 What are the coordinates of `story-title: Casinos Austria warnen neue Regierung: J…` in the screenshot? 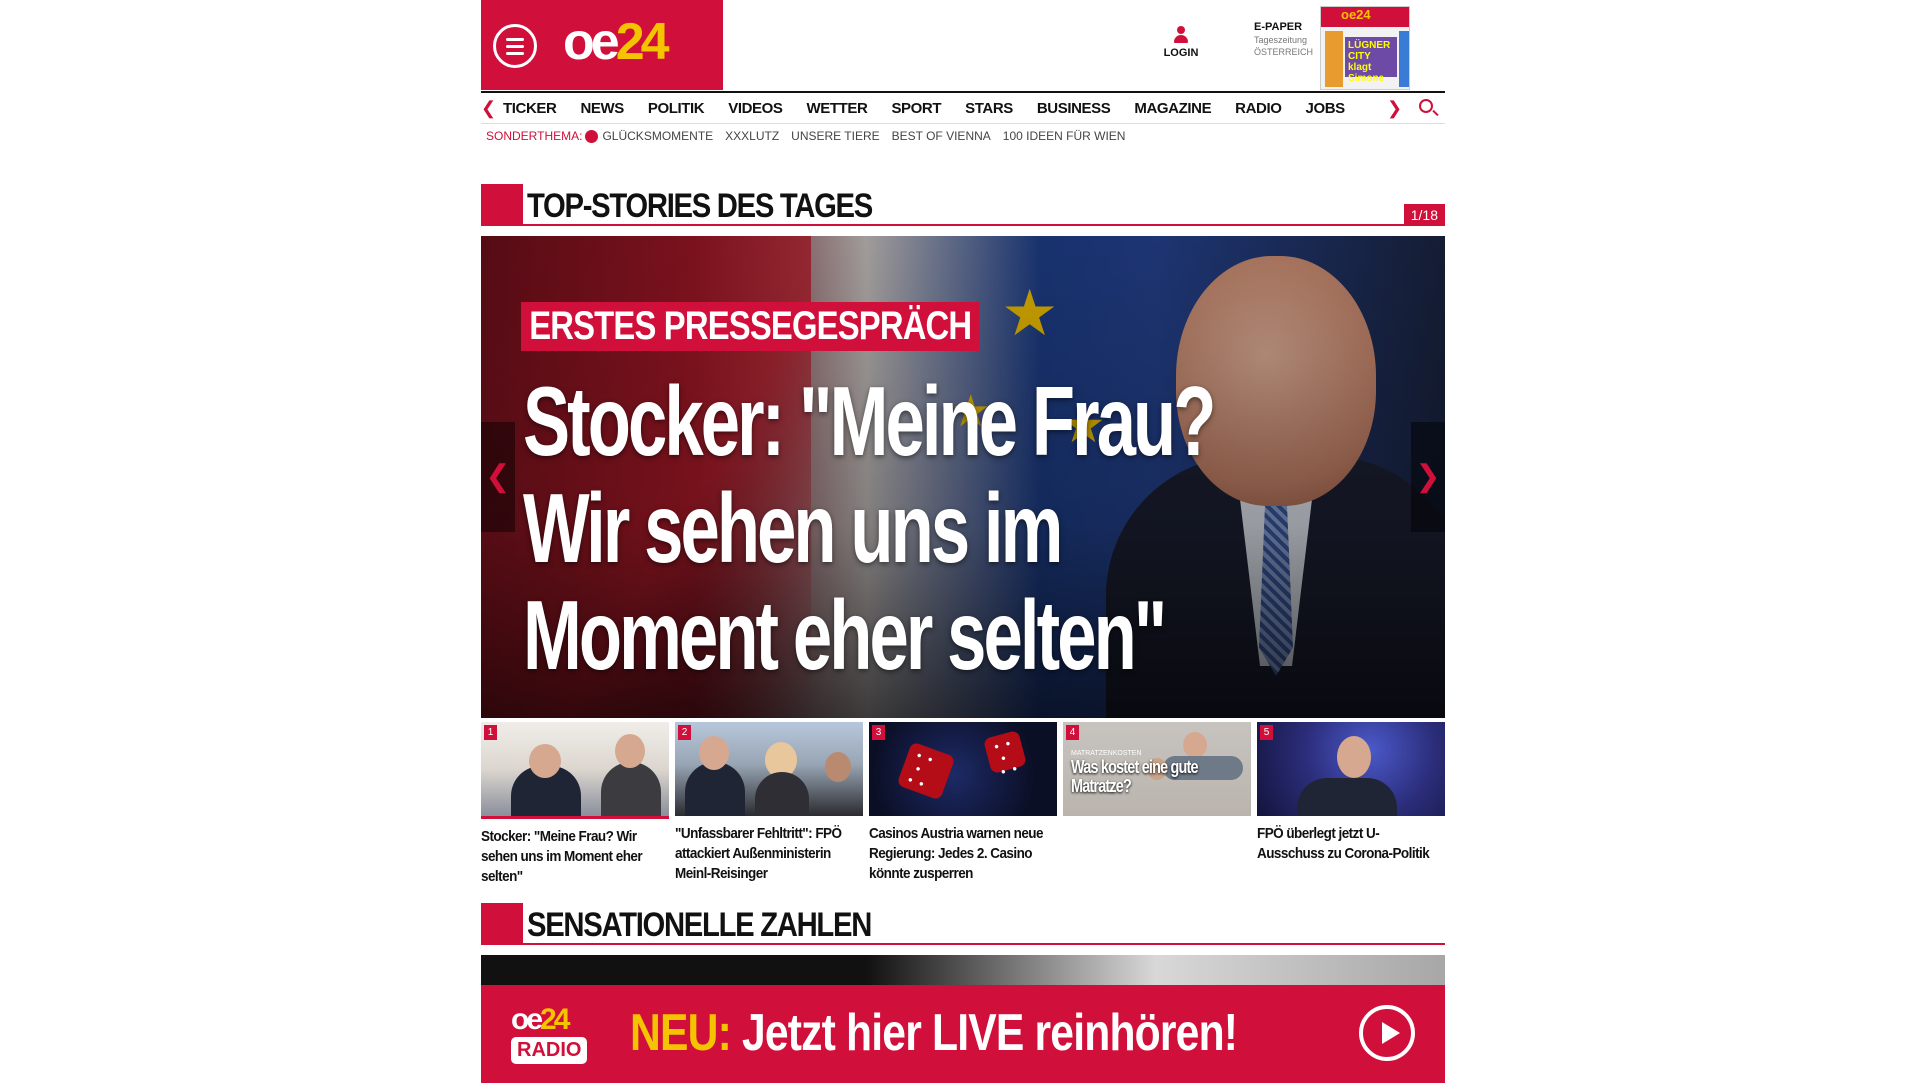 It's located at (963, 854).